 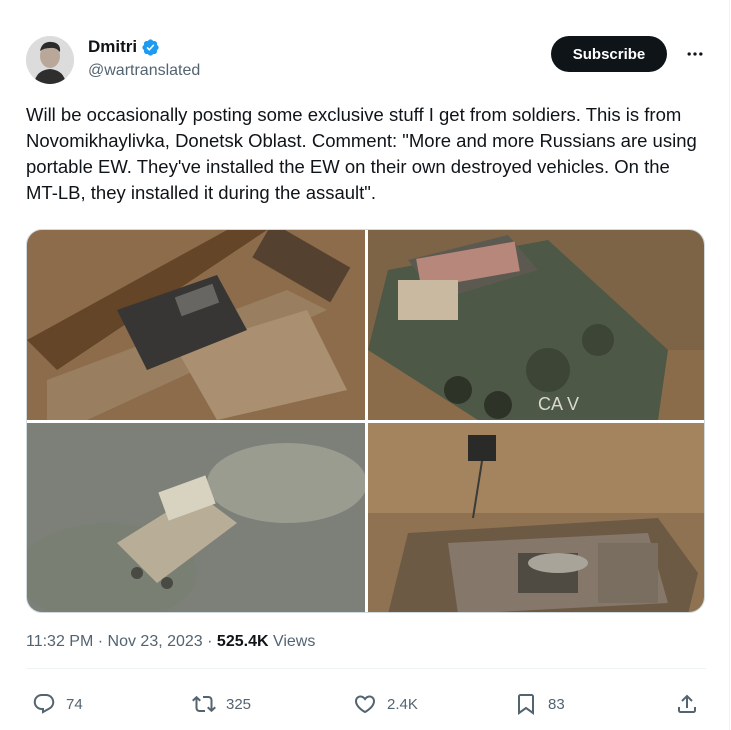 I want to click on share-icon, so click(x=687, y=703).